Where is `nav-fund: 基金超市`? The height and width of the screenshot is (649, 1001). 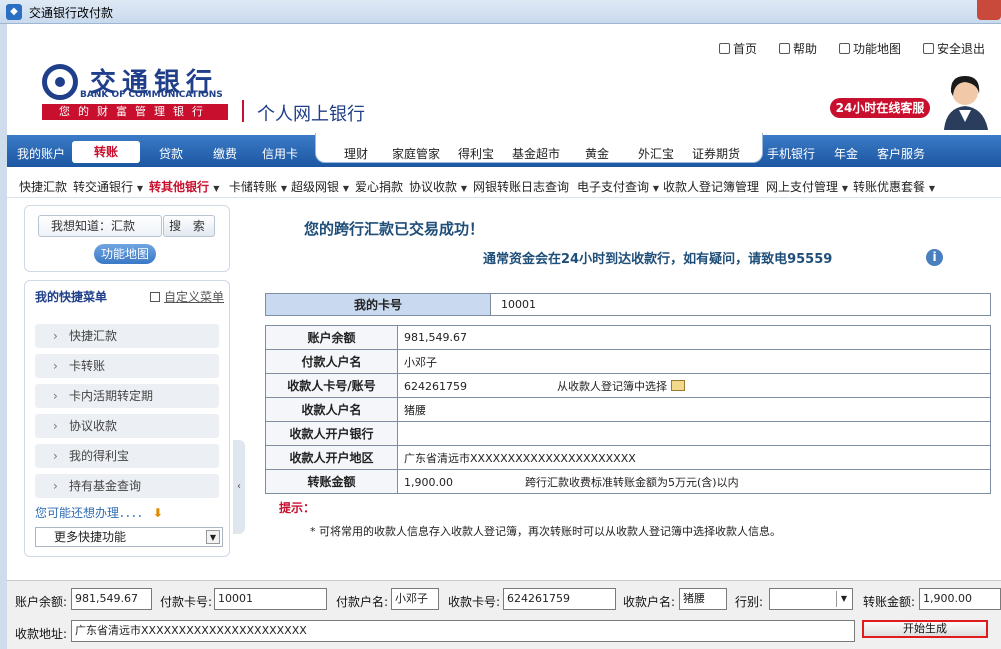 nav-fund: 基金超市 is located at coordinates (536, 153).